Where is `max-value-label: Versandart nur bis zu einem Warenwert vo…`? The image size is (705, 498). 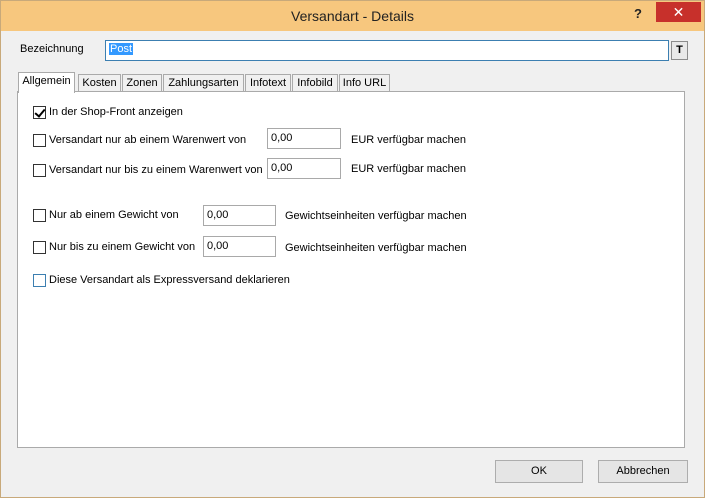
max-value-label: Versandart nur bis zu einem Warenwert vo… is located at coordinates (156, 170).